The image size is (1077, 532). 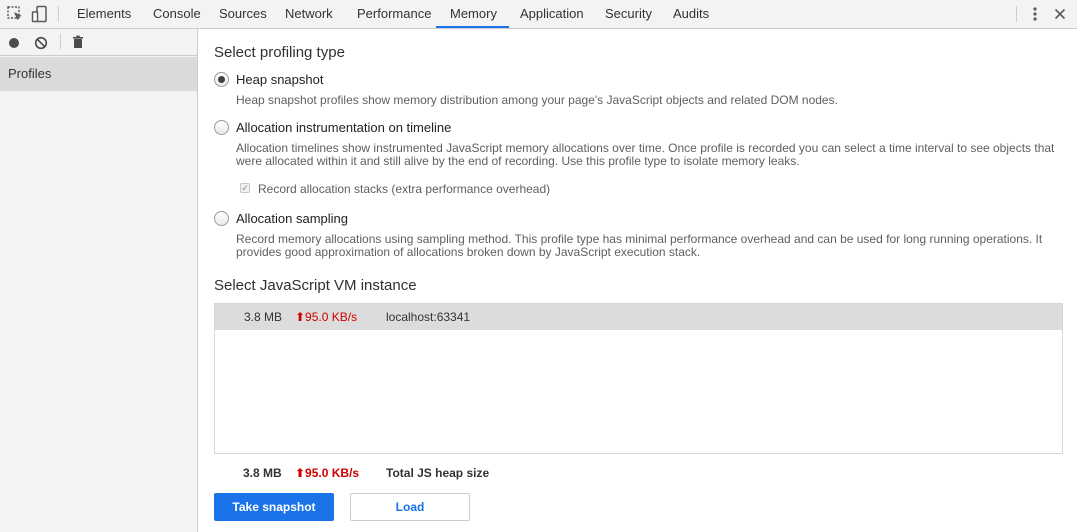 What do you see at coordinates (40, 14) in the screenshot?
I see `device-toolbar-icon` at bounding box center [40, 14].